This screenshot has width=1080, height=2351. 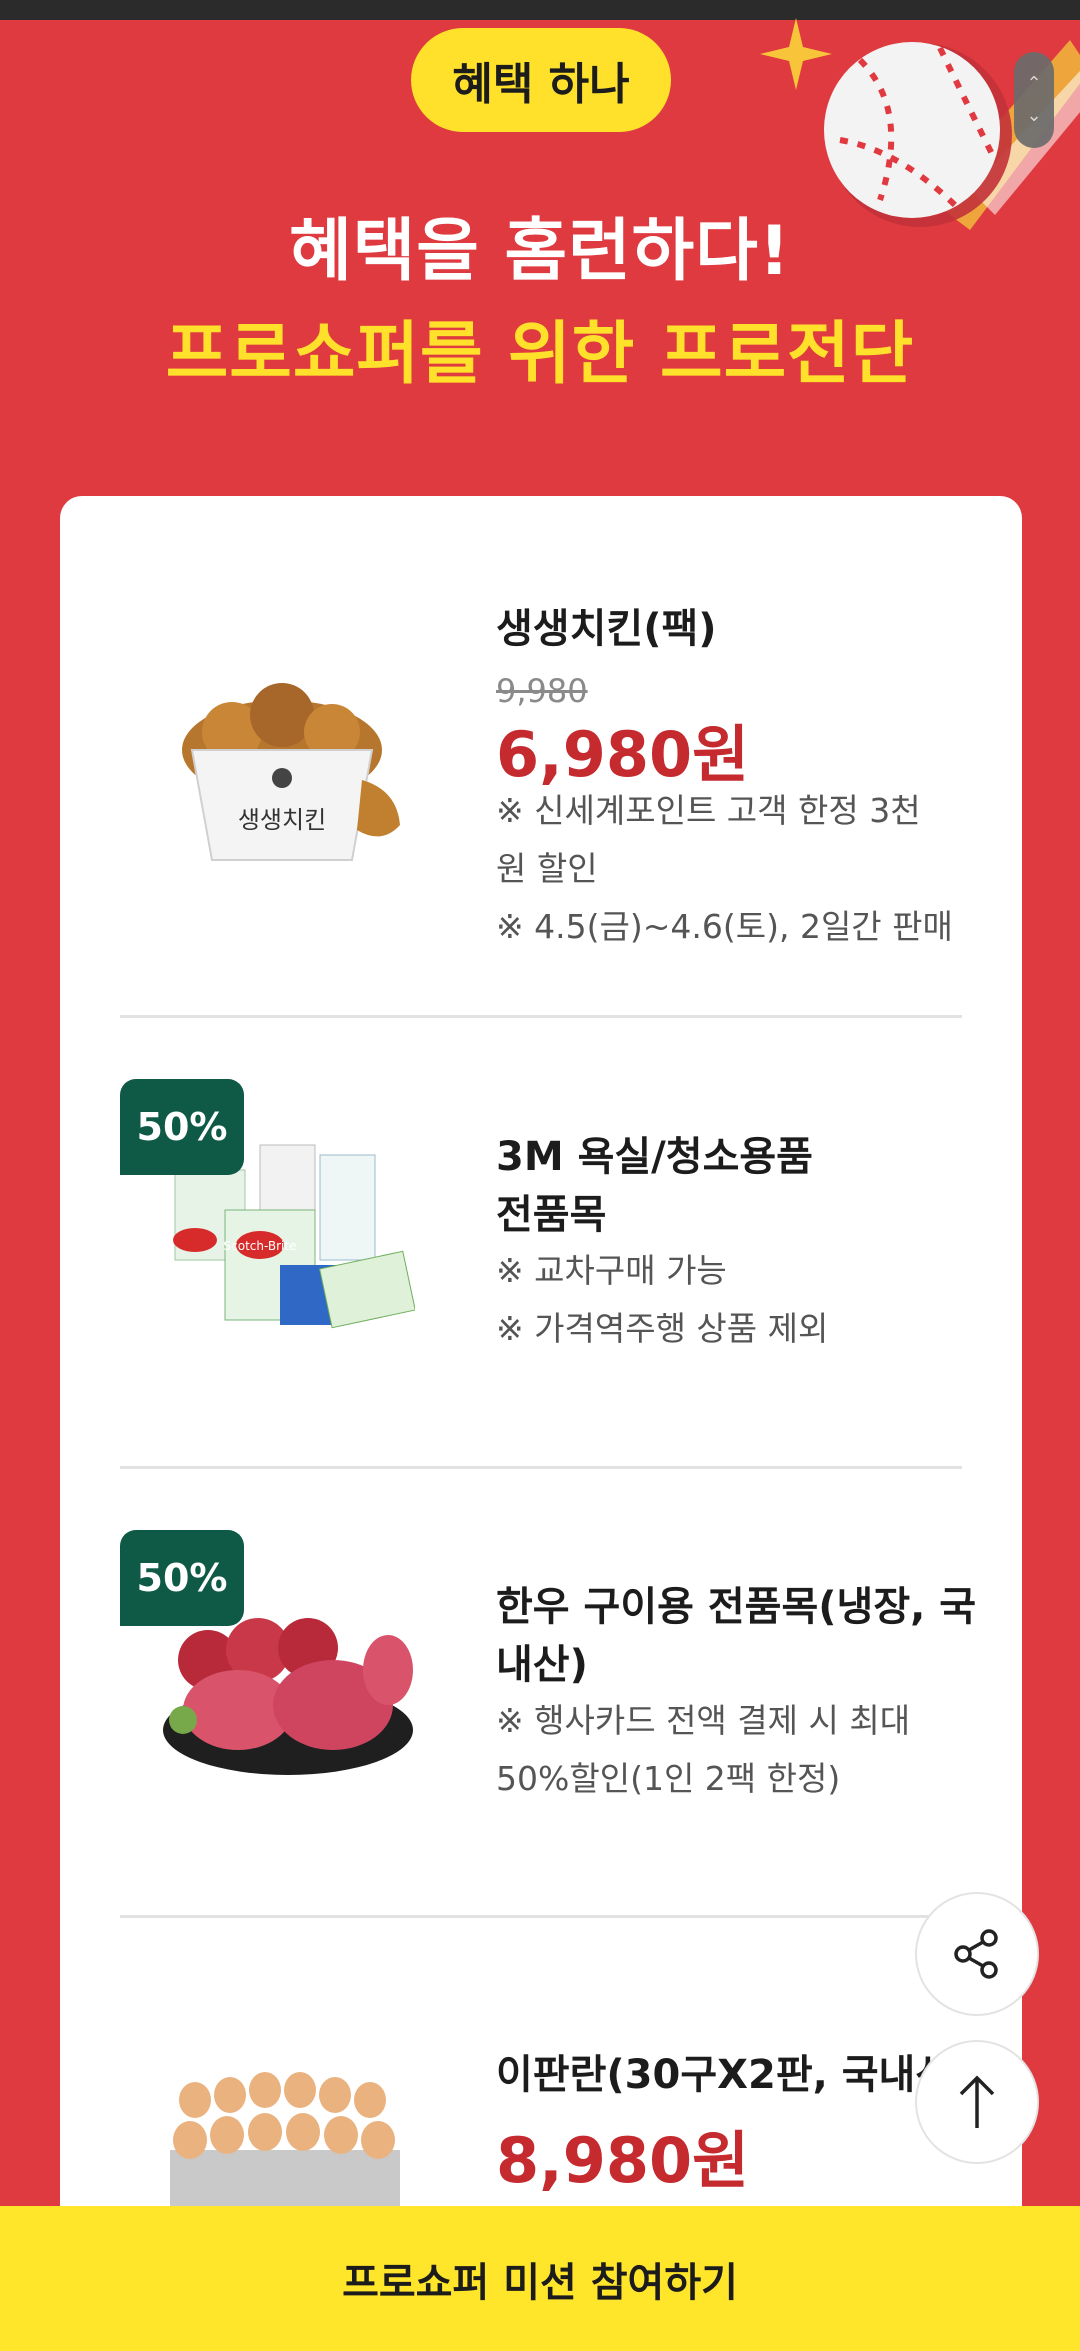 What do you see at coordinates (1034, 115) in the screenshot?
I see `chevron-down-icon: ⌄` at bounding box center [1034, 115].